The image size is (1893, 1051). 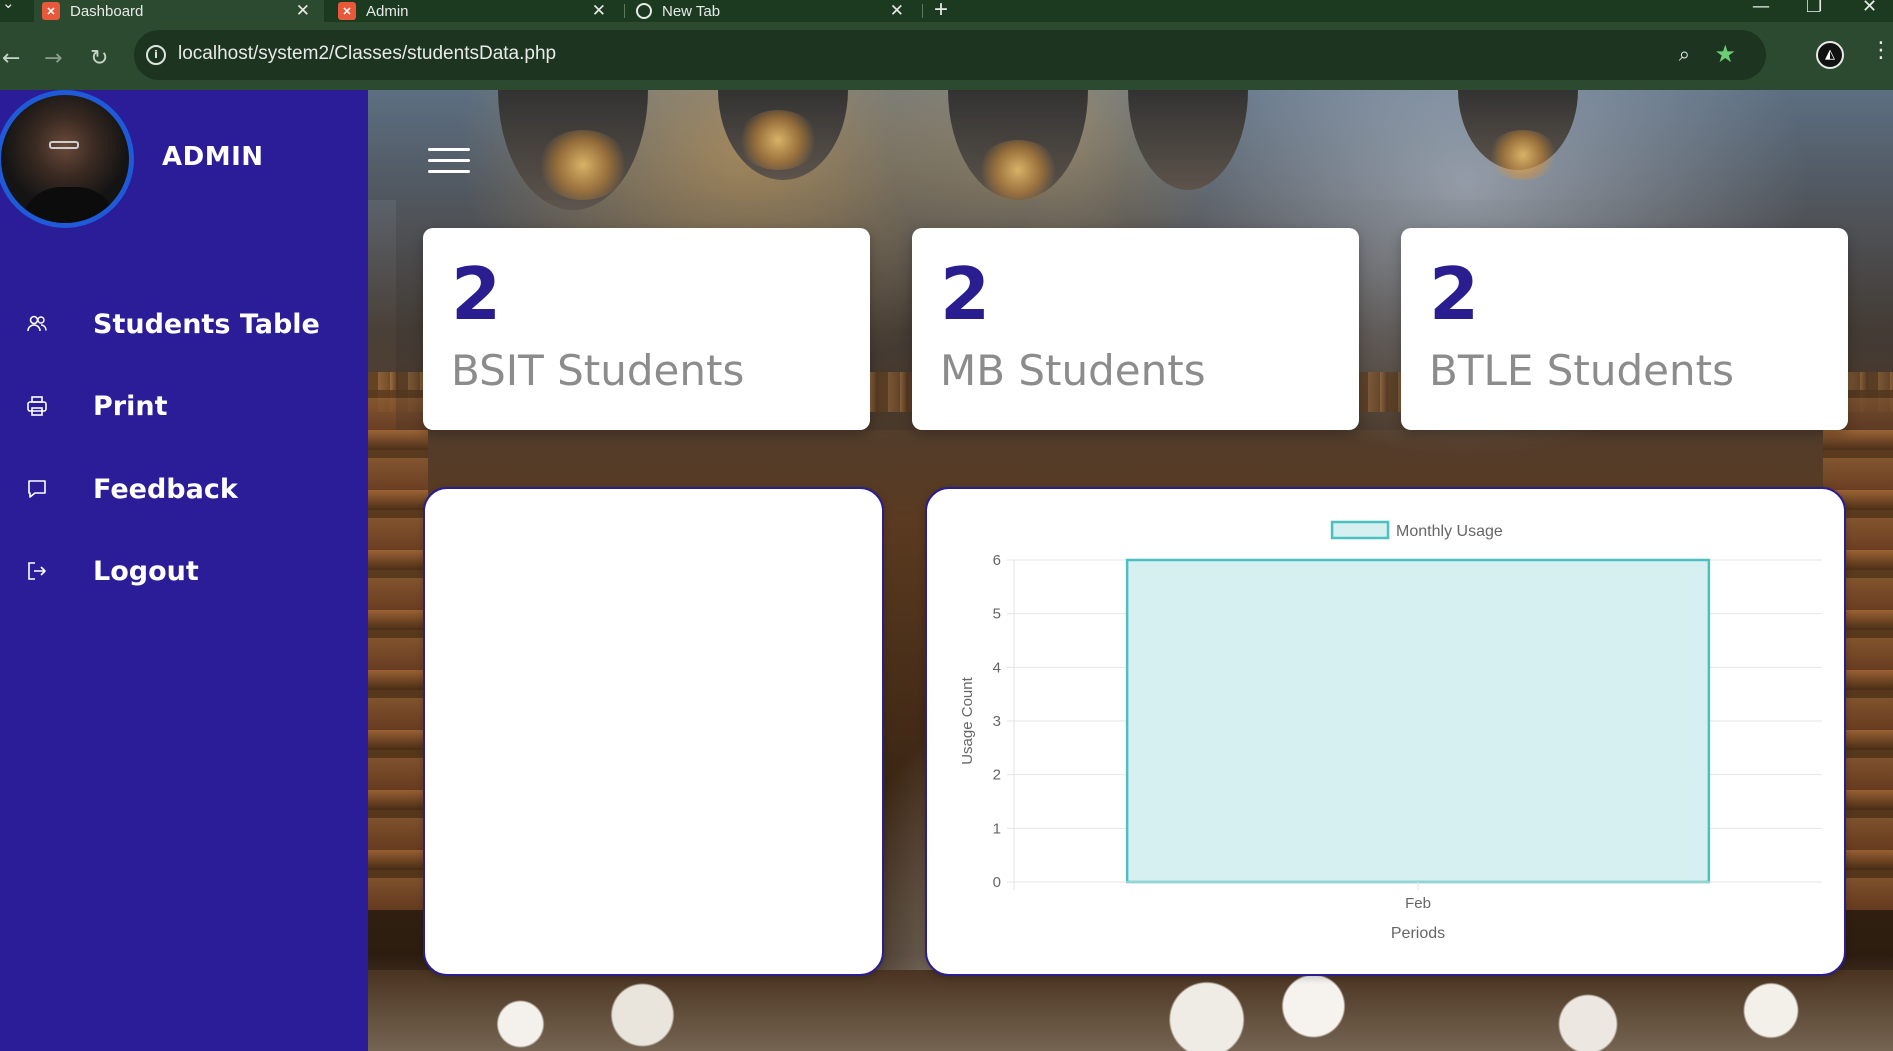 What do you see at coordinates (1814, 8) in the screenshot?
I see `restore-icon: ❐` at bounding box center [1814, 8].